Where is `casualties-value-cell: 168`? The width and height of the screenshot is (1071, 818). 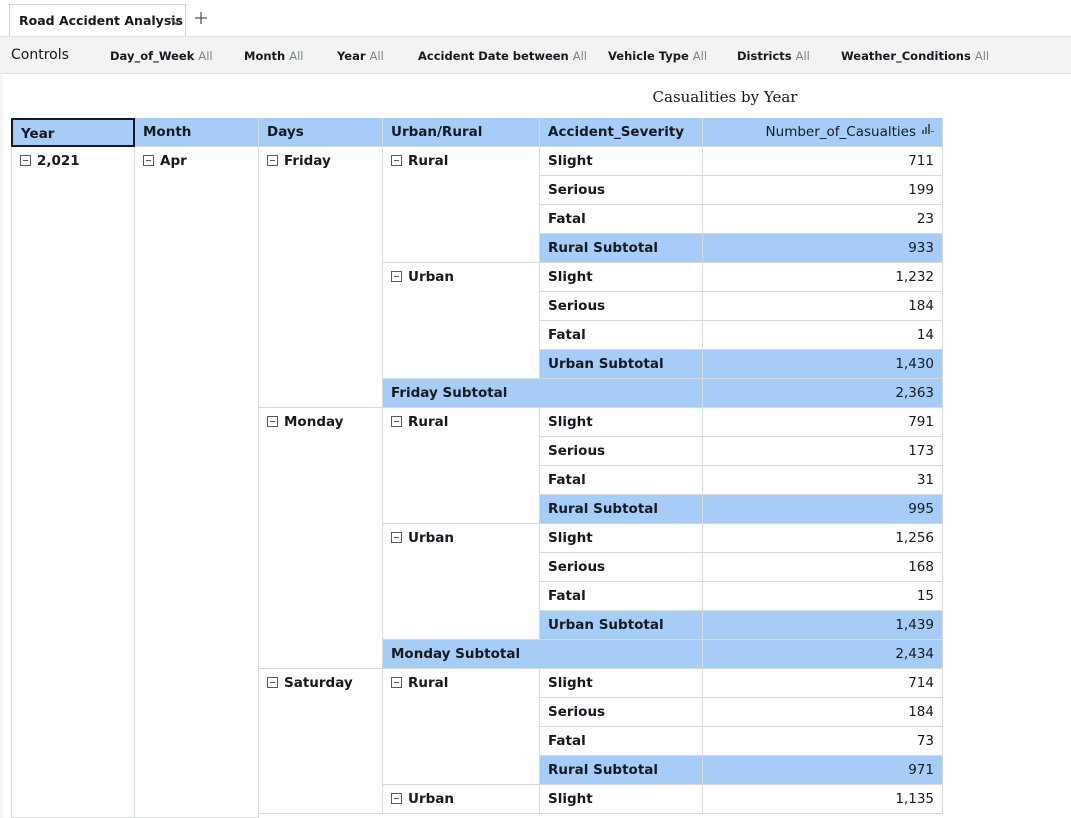 casualties-value-cell: 168 is located at coordinates (823, 567).